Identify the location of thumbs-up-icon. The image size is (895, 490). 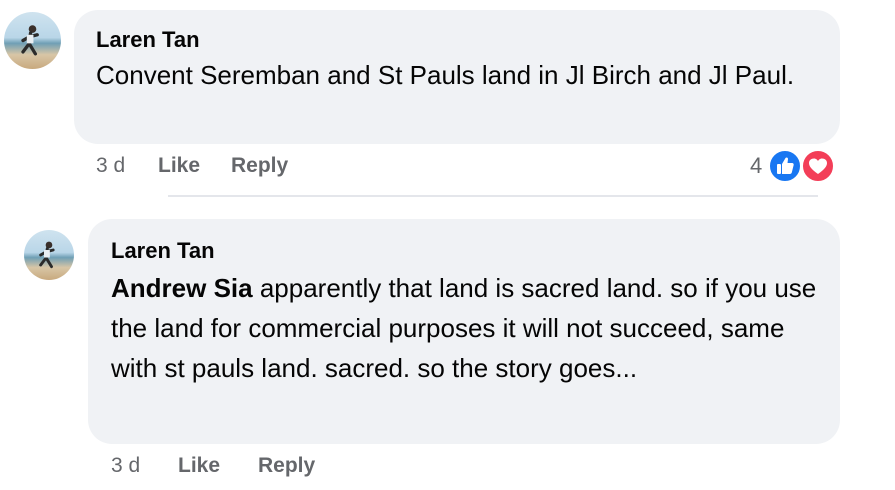
(785, 165).